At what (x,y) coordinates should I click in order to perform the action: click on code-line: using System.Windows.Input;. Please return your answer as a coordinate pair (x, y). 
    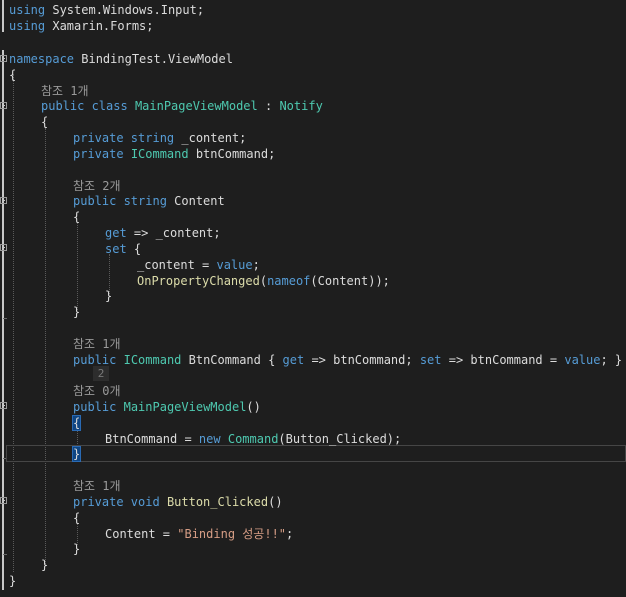
    Looking at the image, I should click on (106, 10).